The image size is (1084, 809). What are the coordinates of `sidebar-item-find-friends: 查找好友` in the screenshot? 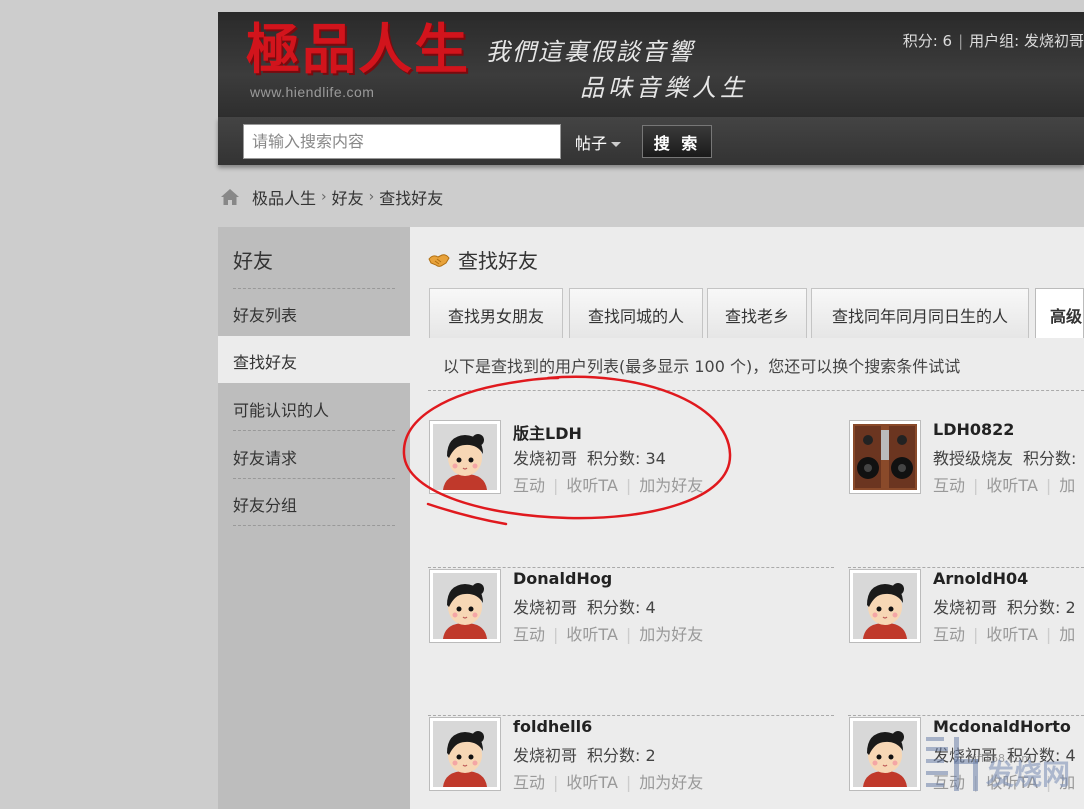 It's located at (314, 359).